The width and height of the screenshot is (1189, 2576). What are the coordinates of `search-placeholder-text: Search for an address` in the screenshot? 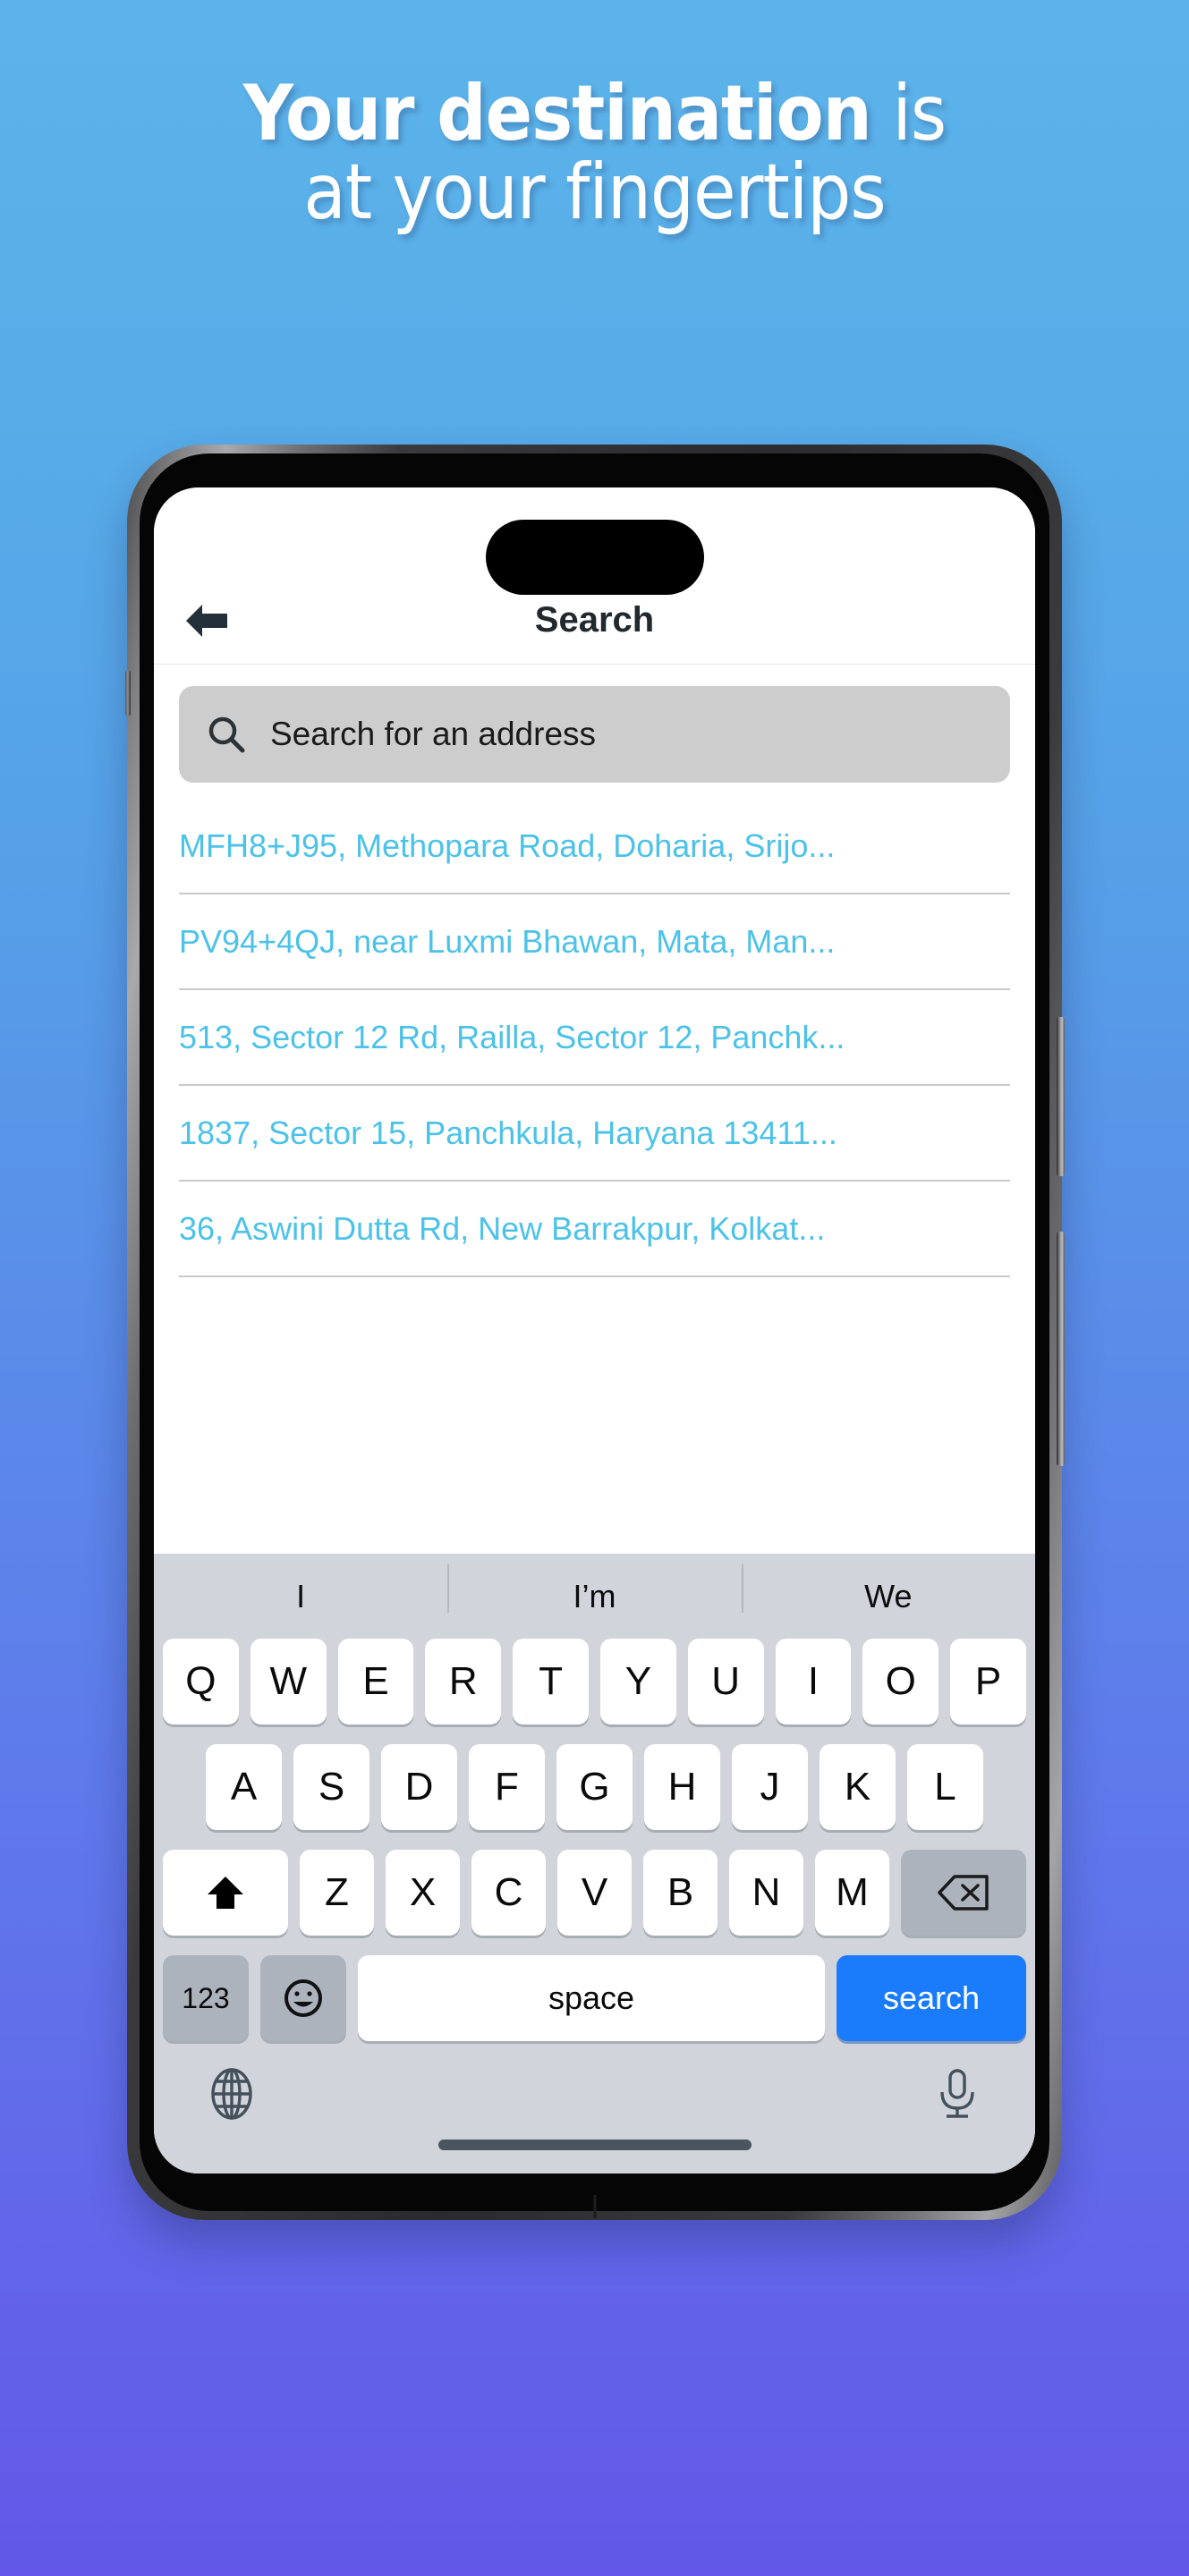 It's located at (433, 734).